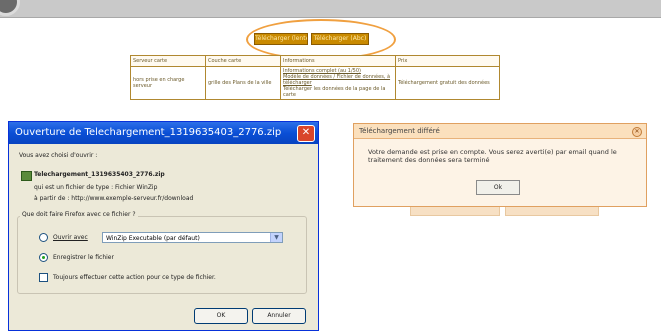 Image resolution: width=661 pixels, height=334 pixels. I want to click on header-layer: Couche carte, so click(243, 61).